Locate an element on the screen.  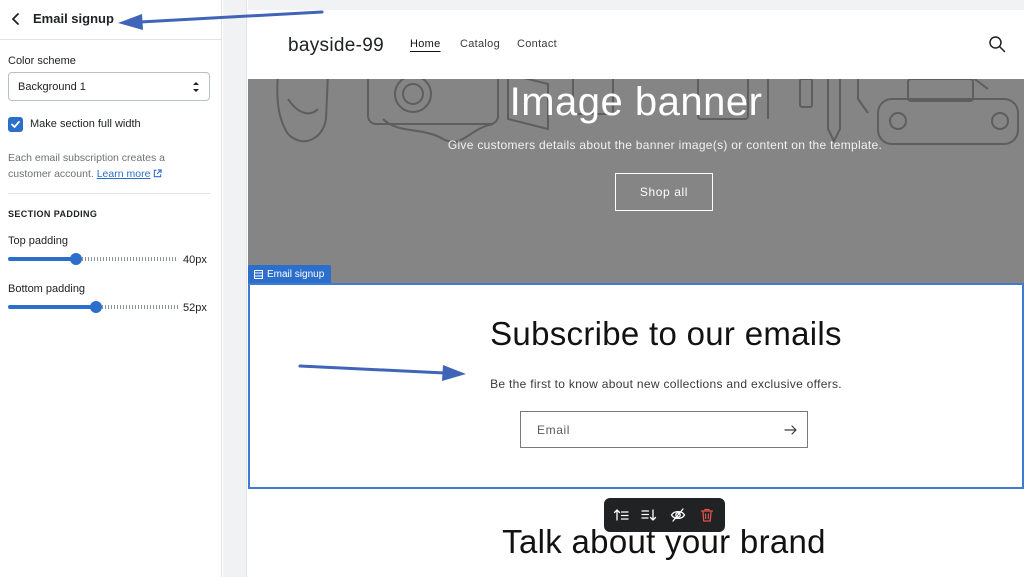
learn-more-link: Learn more is located at coordinates (130, 174).